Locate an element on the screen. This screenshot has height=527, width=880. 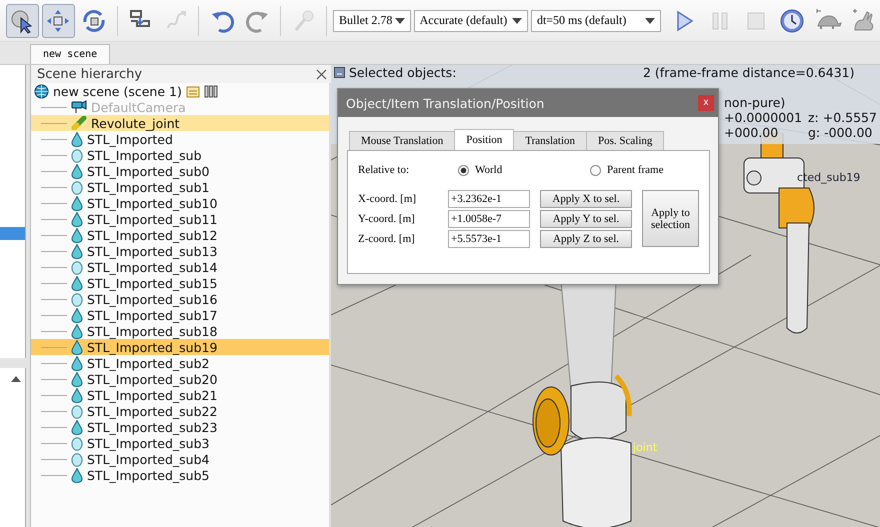
dialog-tab: Position is located at coordinates (484, 139).